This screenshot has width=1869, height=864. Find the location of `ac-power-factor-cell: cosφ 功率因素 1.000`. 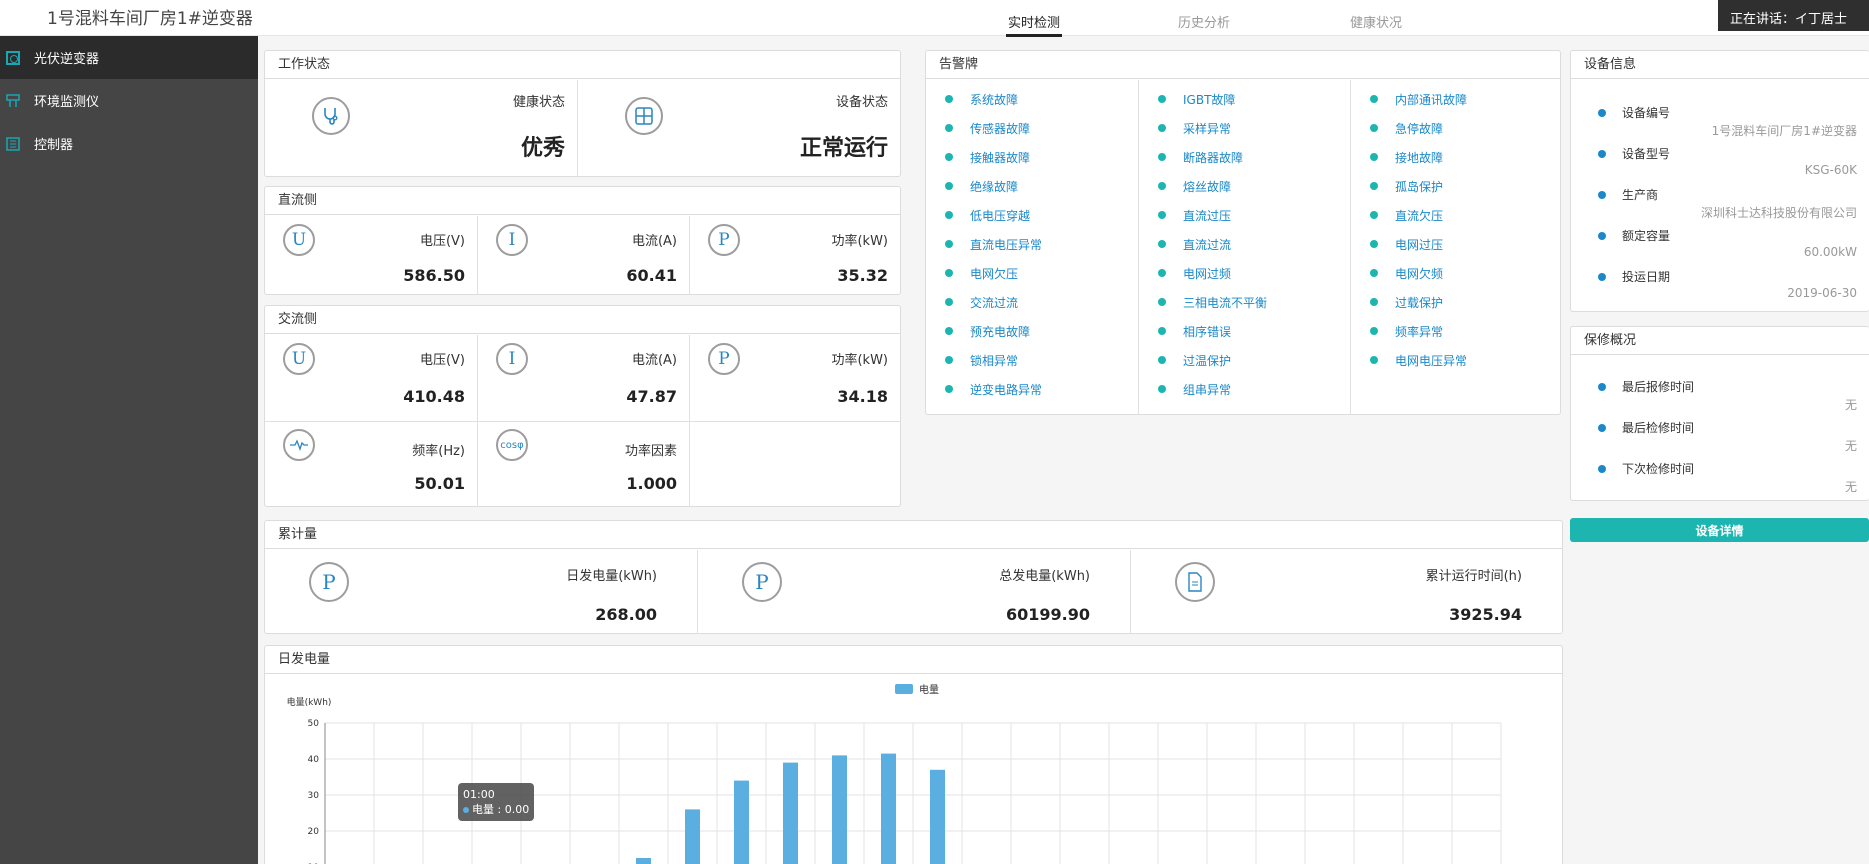

ac-power-factor-cell: cosφ 功率因素 1.000 is located at coordinates (584, 464).